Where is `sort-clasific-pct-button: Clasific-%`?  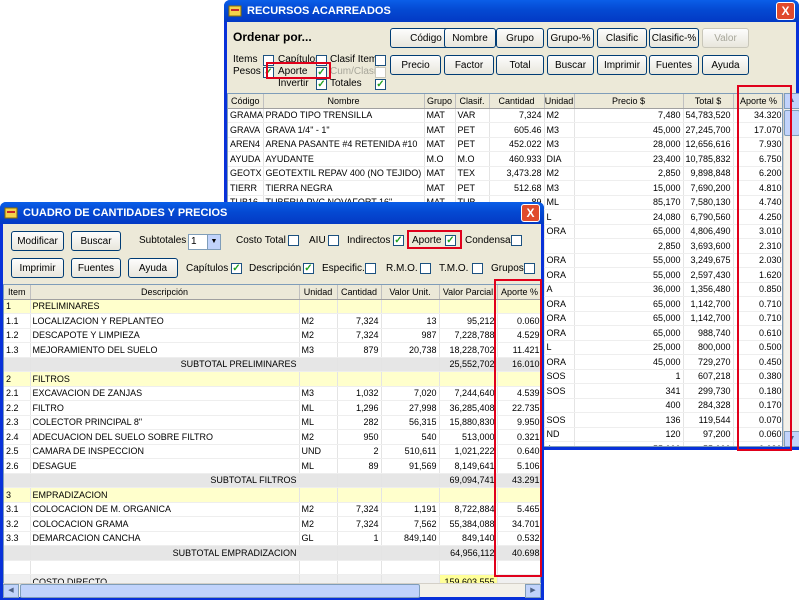 sort-clasific-pct-button: Clasific-% is located at coordinates (674, 38).